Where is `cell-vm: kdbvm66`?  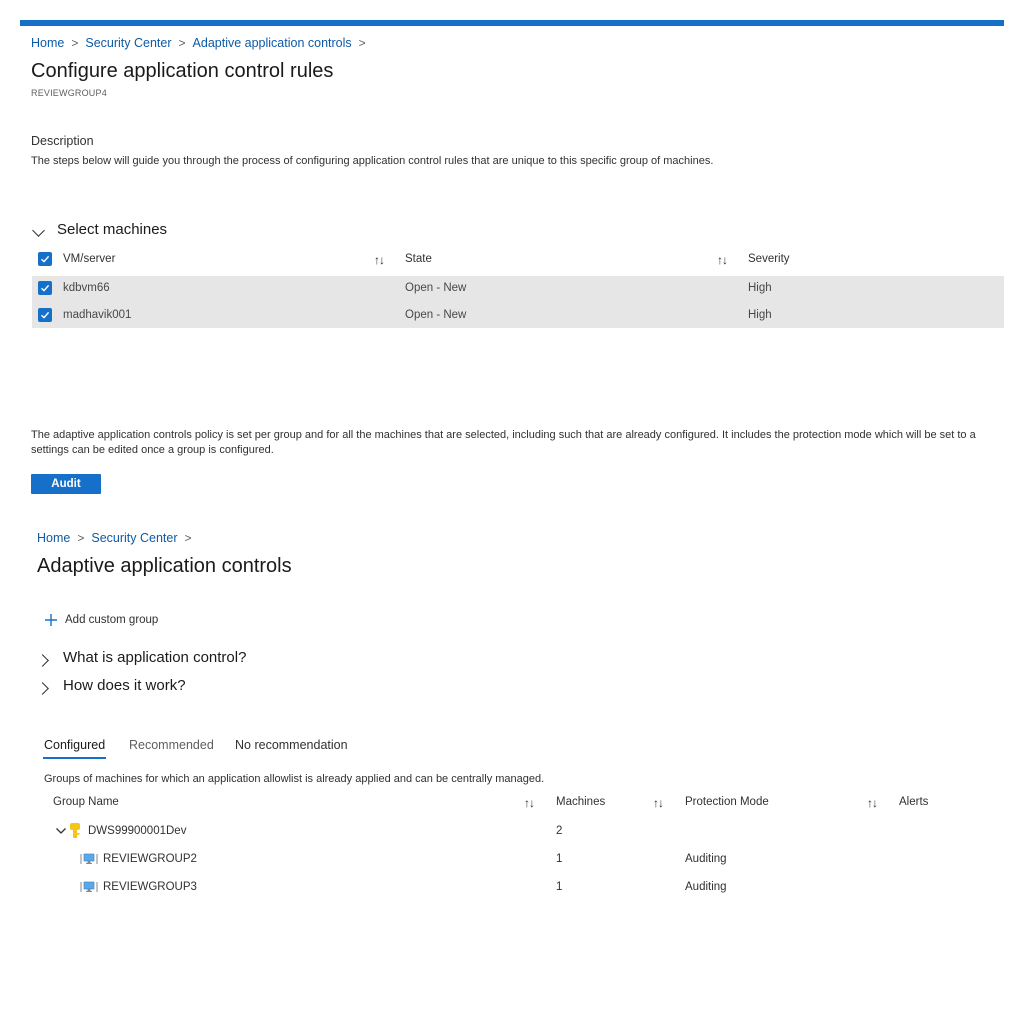 cell-vm: kdbvm66 is located at coordinates (86, 288).